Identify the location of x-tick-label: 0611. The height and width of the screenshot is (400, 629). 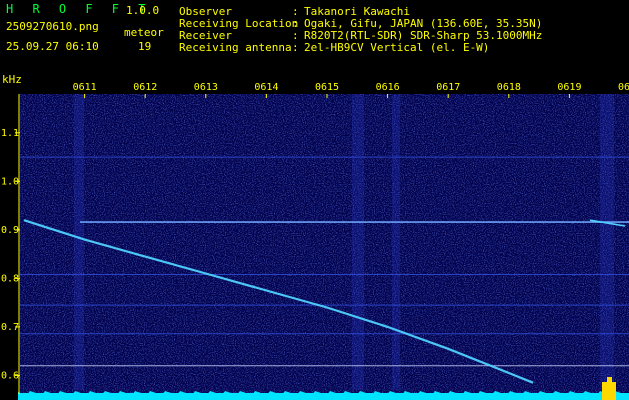
(85, 87).